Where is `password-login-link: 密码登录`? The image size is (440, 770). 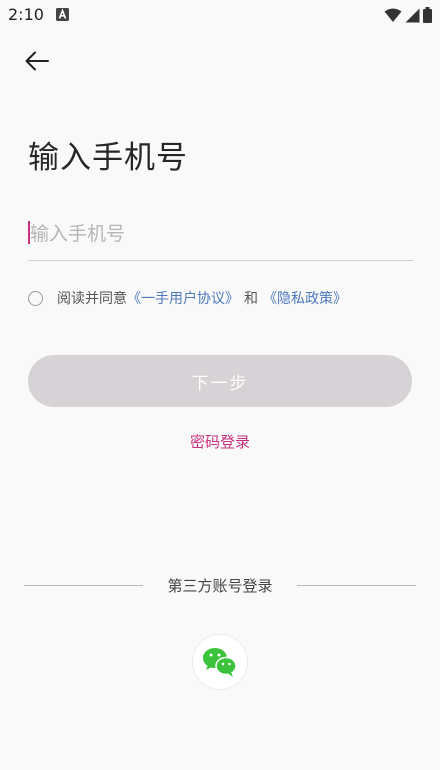
password-login-link: 密码登录 is located at coordinates (220, 441).